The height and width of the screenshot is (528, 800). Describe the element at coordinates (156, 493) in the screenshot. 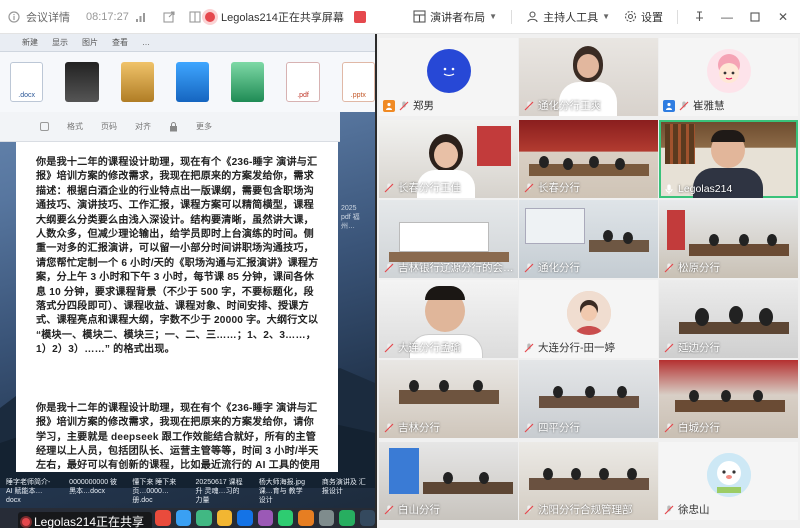

I see `desktop-file-label: 懂下来 睡下来 页…0000…册.doc` at that location.